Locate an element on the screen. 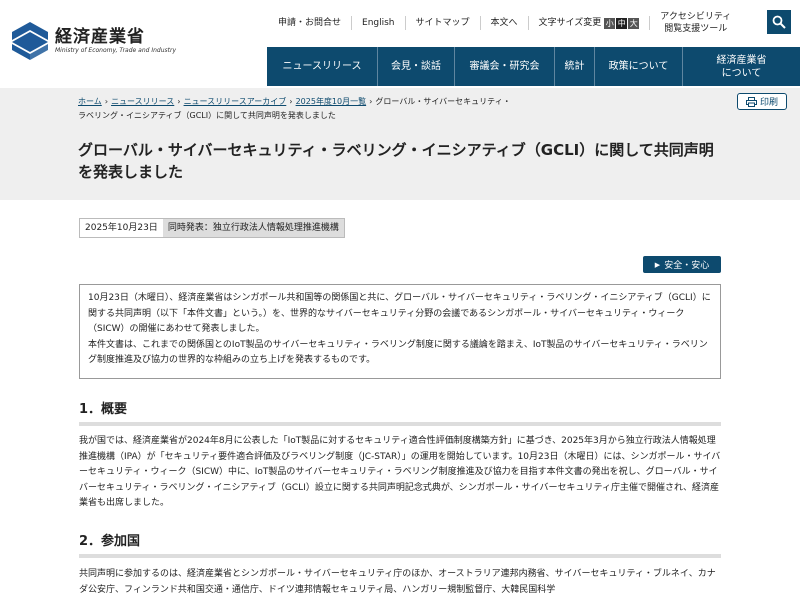  nav-about-meti: 経済産業省 について is located at coordinates (741, 66).